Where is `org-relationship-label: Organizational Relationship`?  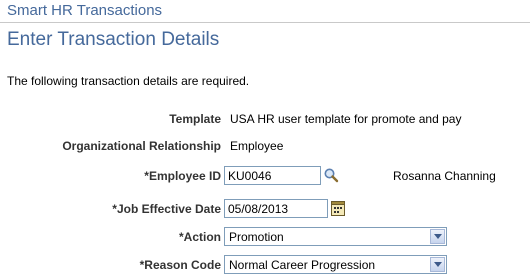 org-relationship-label: Organizational Relationship is located at coordinates (141, 146).